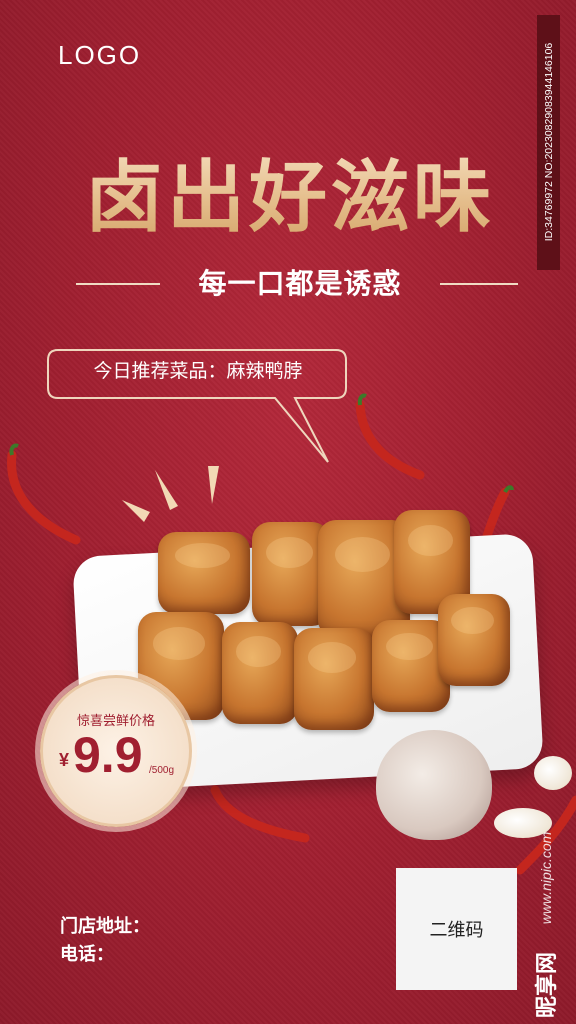 This screenshot has width=576, height=1024. Describe the element at coordinates (64, 760) in the screenshot. I see `price-currency: ¥` at that location.